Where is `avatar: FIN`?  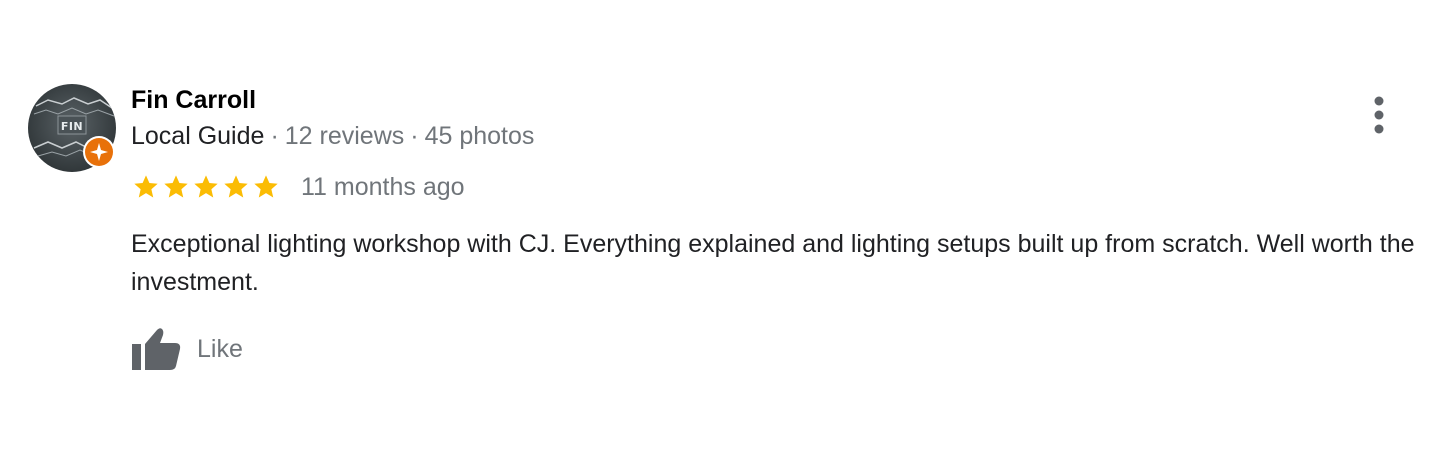 avatar: FIN is located at coordinates (72, 128).